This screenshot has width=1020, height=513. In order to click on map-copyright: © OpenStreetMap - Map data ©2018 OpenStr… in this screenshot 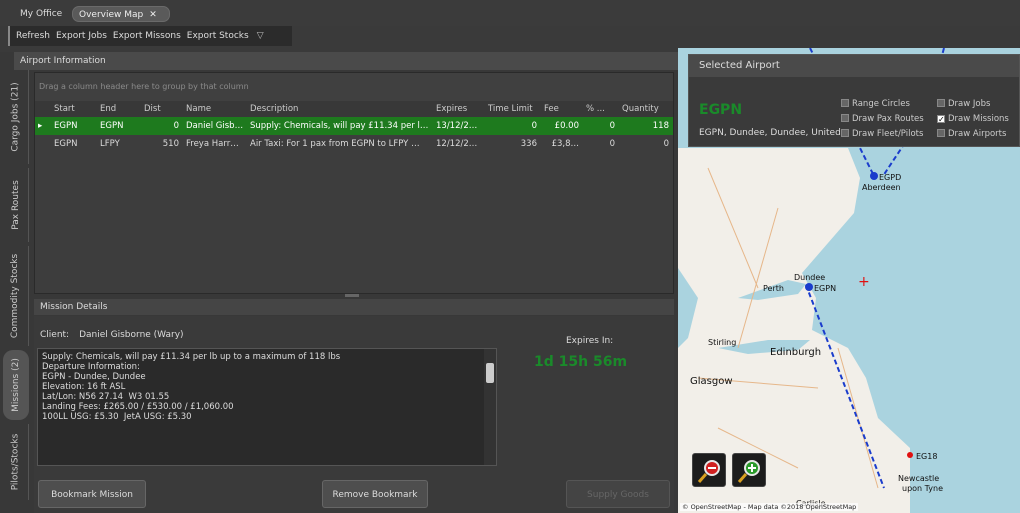, I will do `click(769, 507)`.